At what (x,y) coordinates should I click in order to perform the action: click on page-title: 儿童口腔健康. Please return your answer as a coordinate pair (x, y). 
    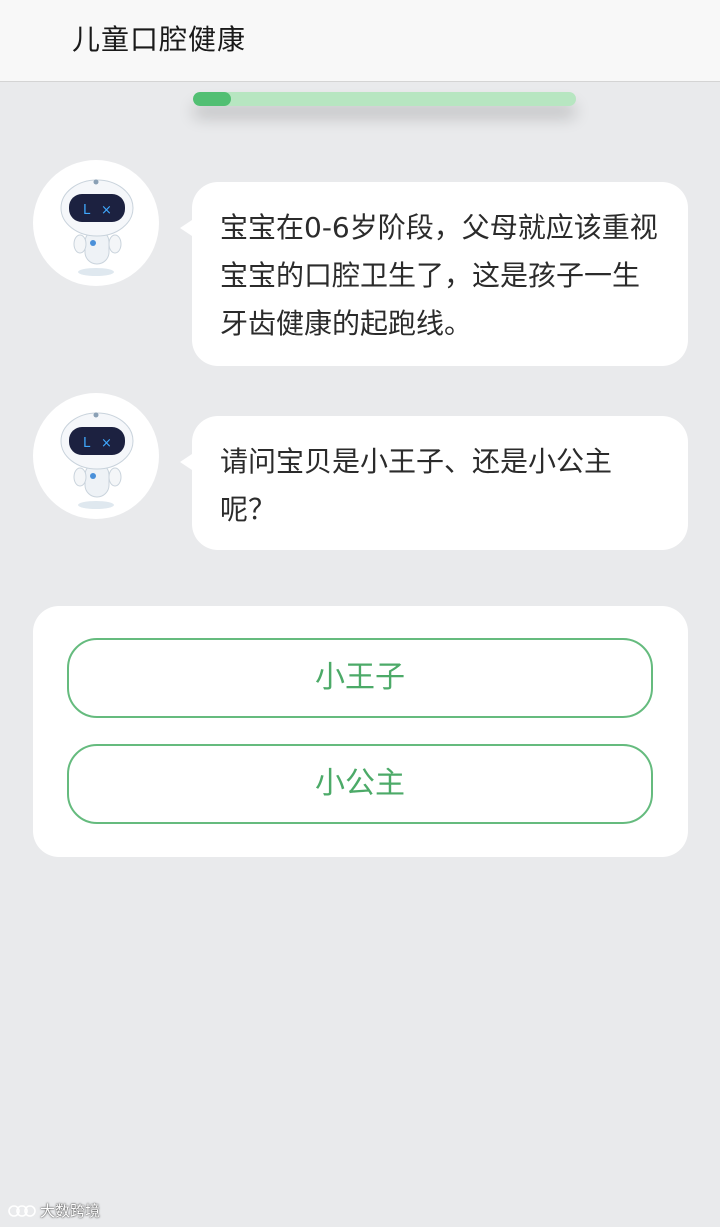
    Looking at the image, I should click on (159, 39).